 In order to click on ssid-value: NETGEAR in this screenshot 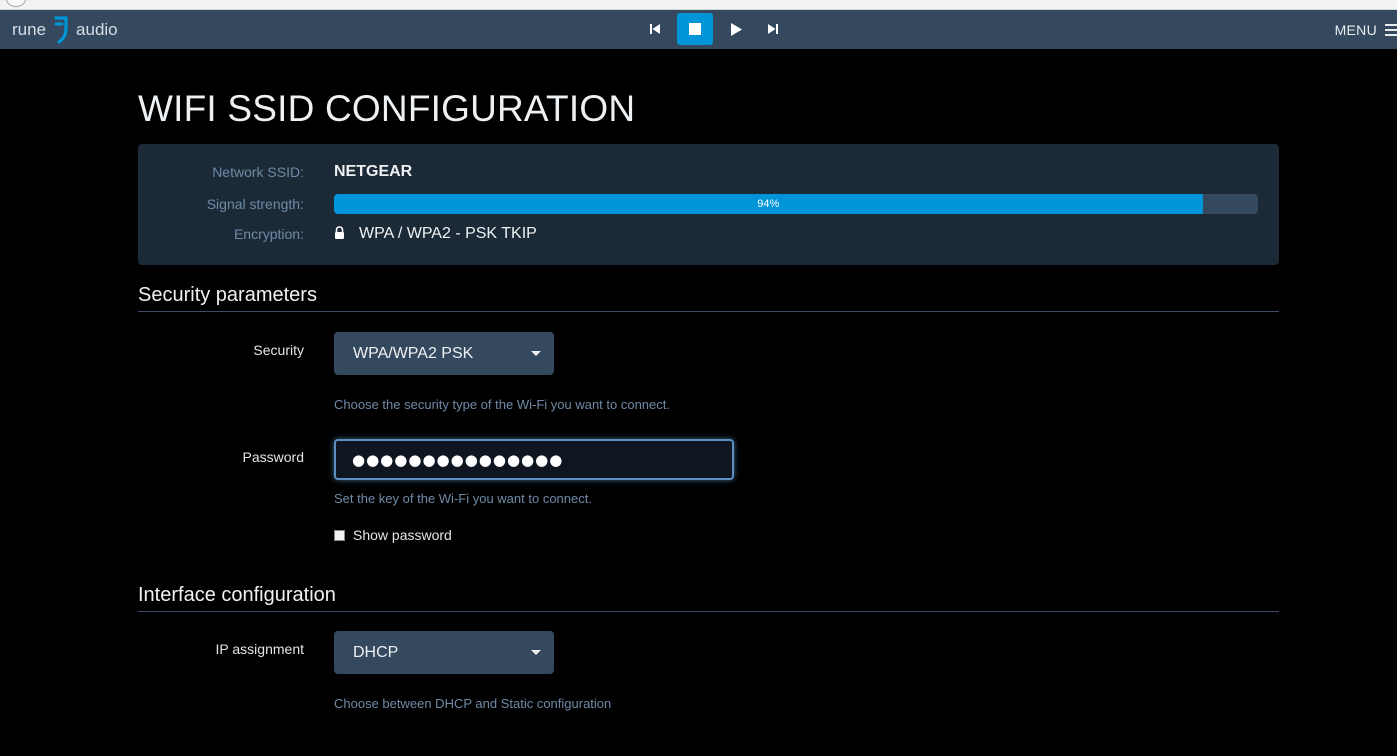, I will do `click(373, 171)`.